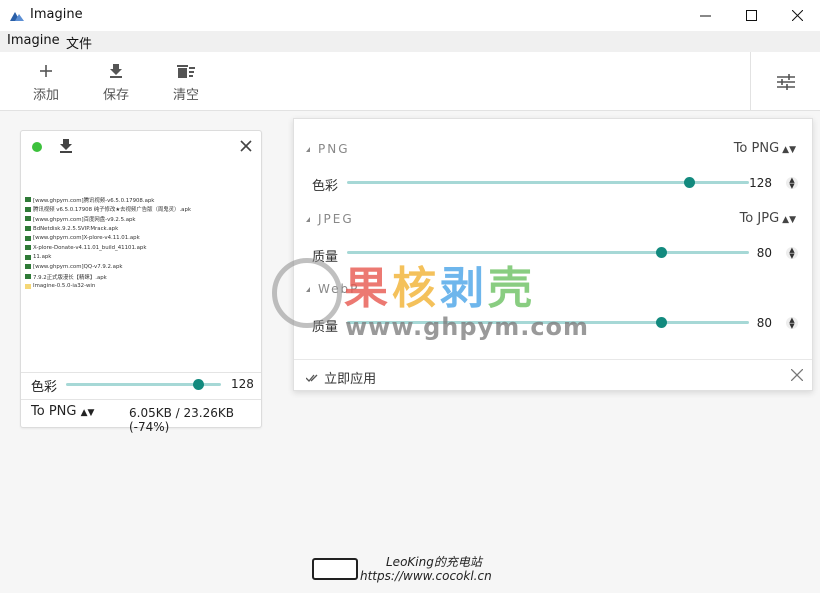 Image resolution: width=820 pixels, height=593 pixels. Describe the element at coordinates (765, 148) in the screenshot. I see `png-format-select: To PNG ▲▼` at that location.